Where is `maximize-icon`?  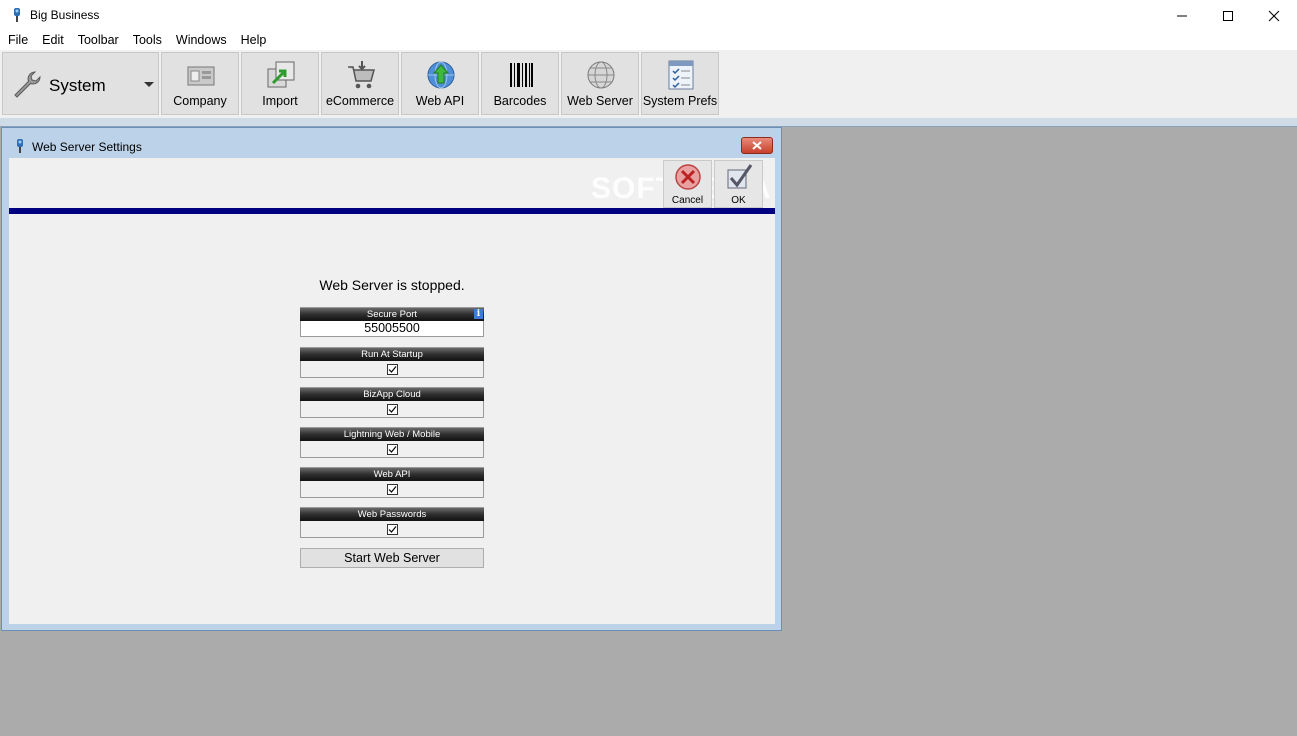 maximize-icon is located at coordinates (1228, 15).